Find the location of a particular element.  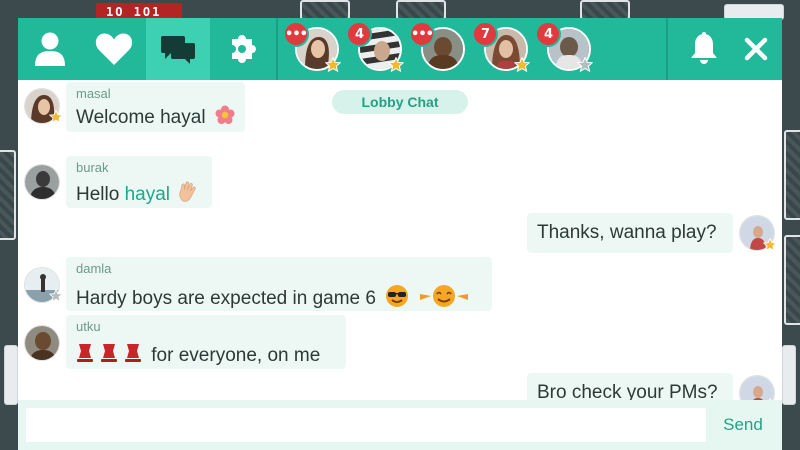

message-bubble-own: Thanks, wanna play? is located at coordinates (630, 233).